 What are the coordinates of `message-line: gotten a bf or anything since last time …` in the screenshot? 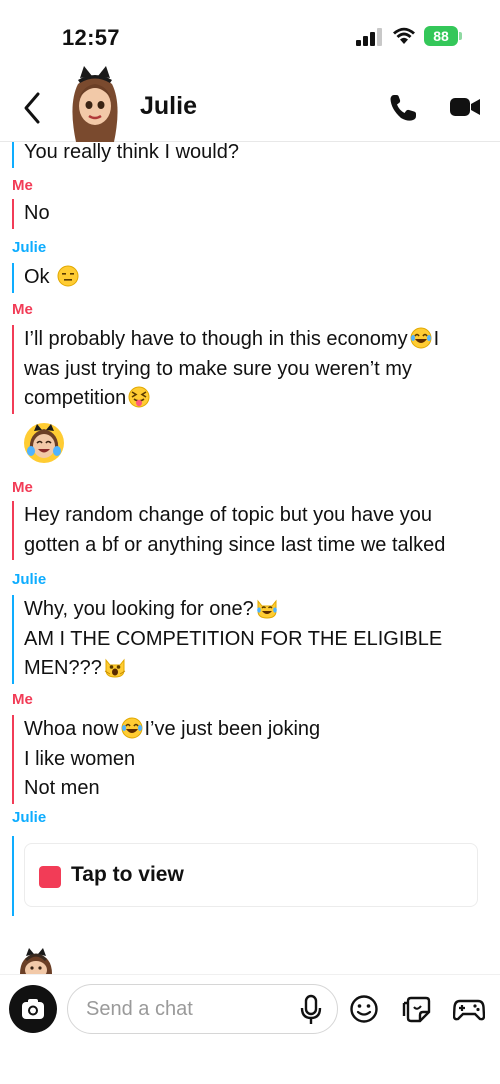 It's located at (235, 544).